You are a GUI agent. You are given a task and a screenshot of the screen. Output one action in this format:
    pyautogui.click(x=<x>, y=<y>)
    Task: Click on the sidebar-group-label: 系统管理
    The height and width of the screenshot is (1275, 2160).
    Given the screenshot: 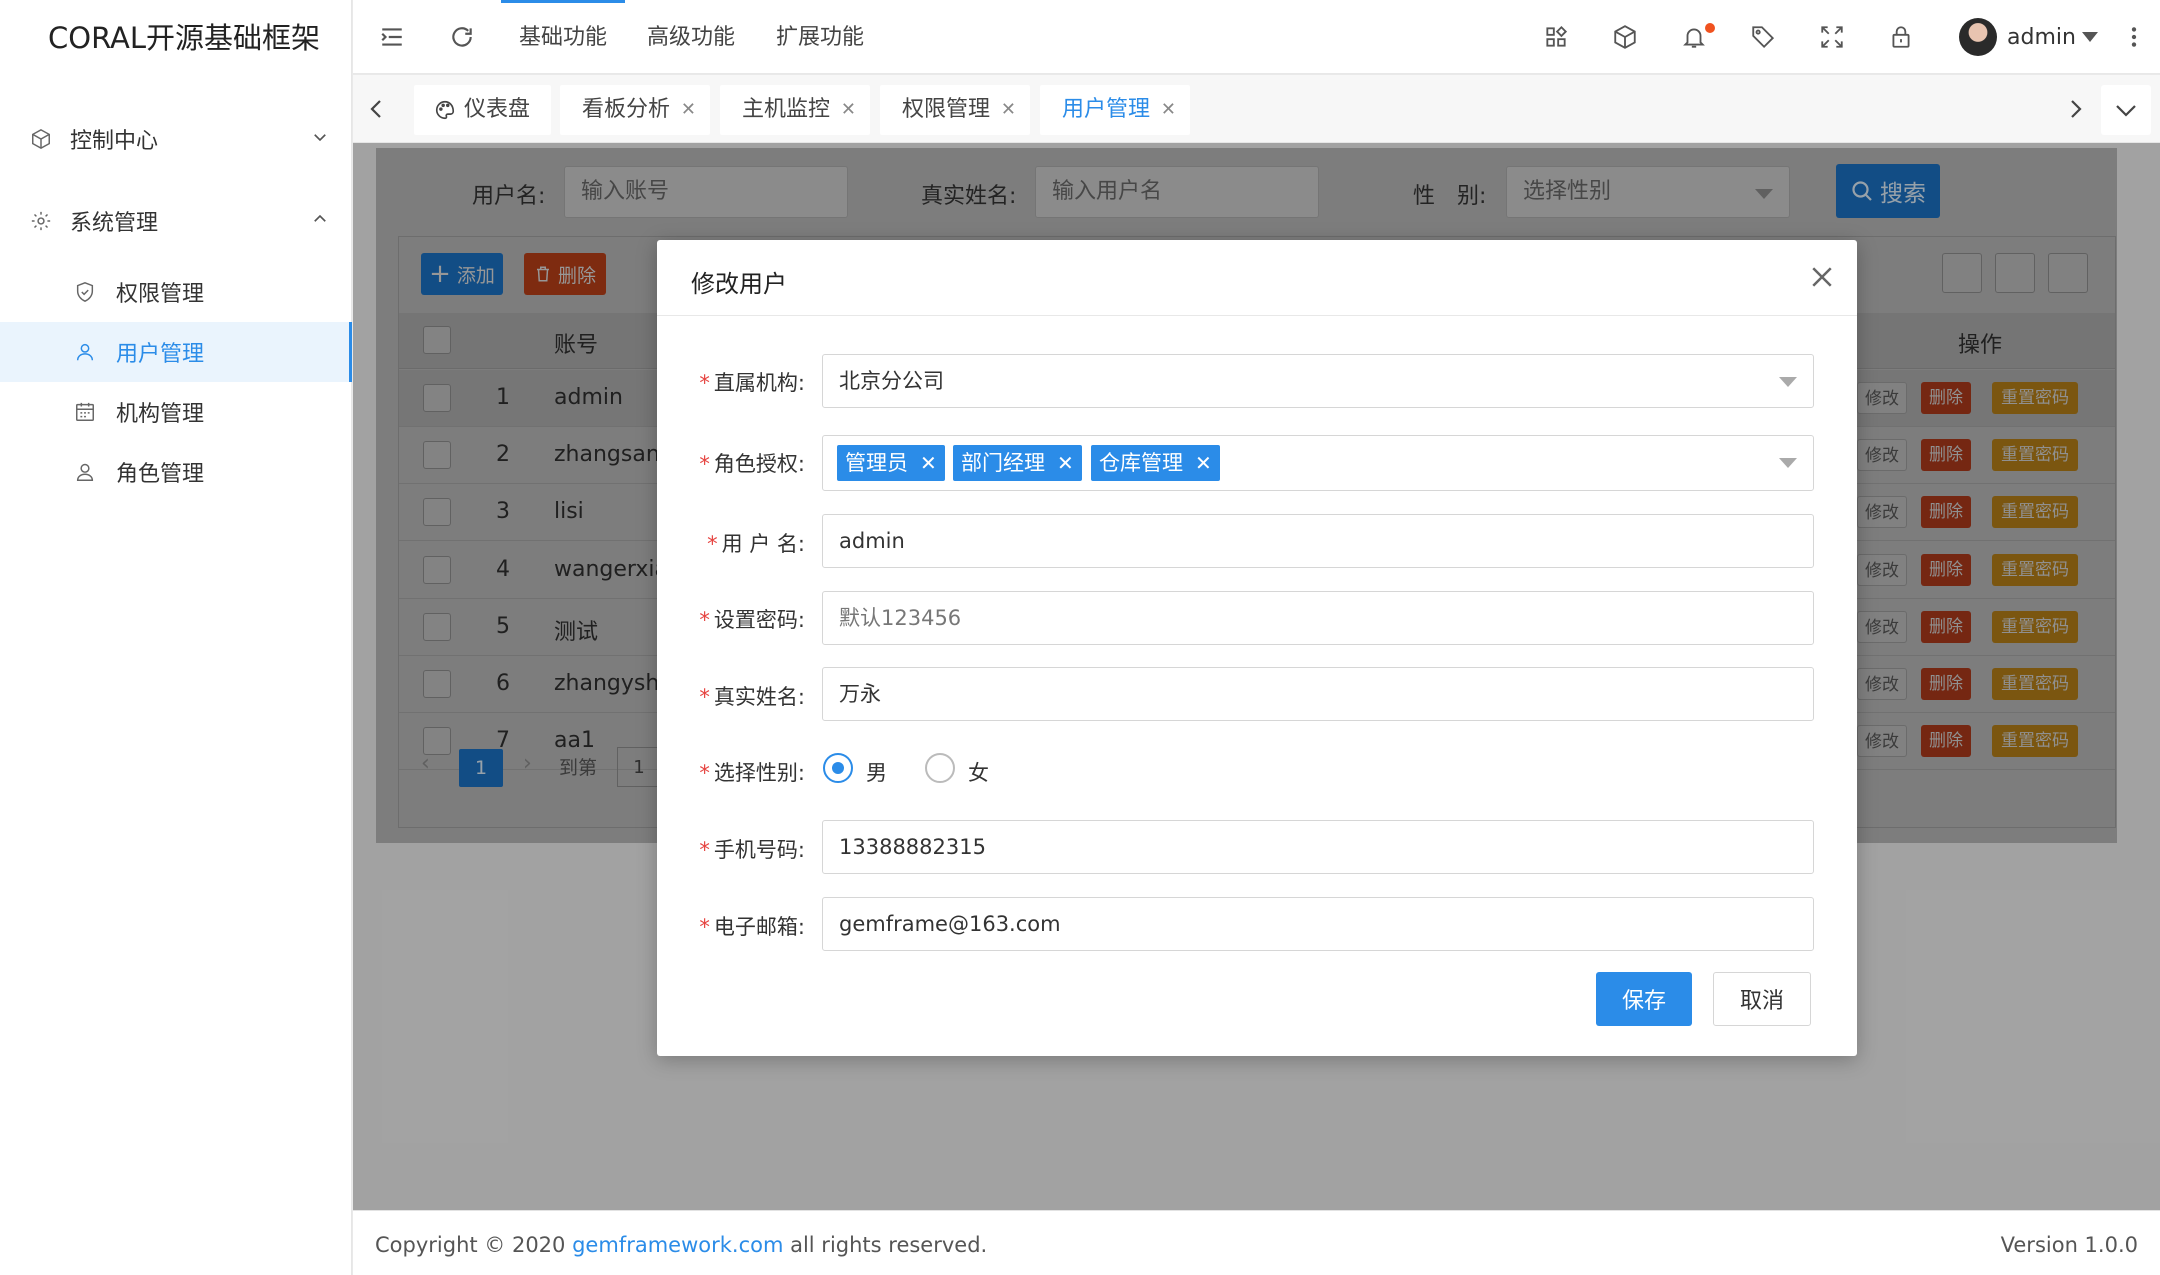 What is the action you would take?
    pyautogui.click(x=114, y=223)
    